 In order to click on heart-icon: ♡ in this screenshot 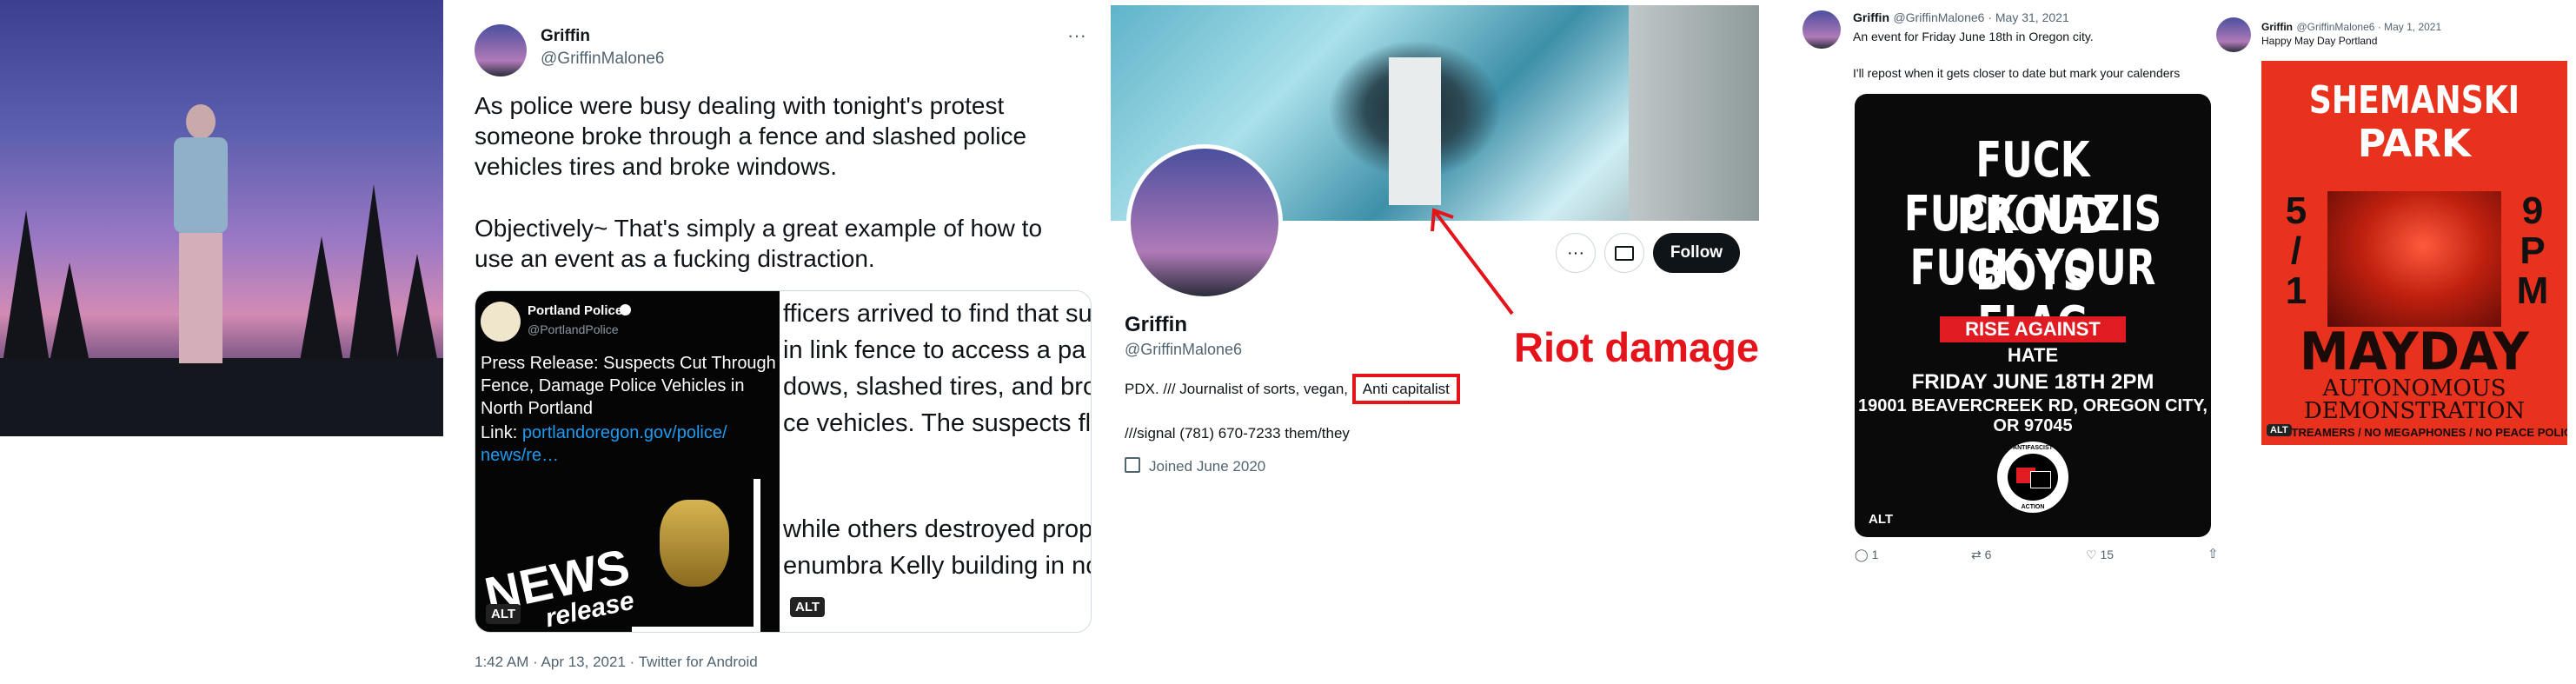, I will do `click(2091, 554)`.